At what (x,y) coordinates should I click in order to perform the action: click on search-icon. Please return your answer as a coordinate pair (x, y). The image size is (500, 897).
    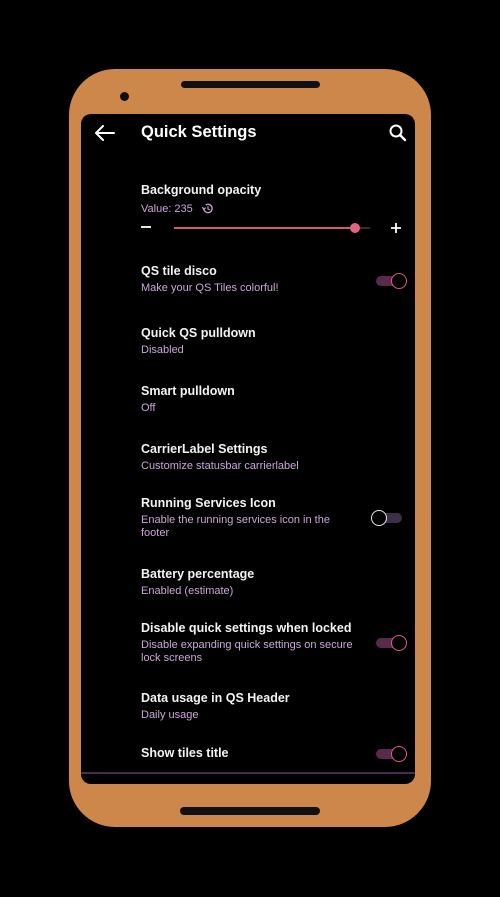
    Looking at the image, I should click on (398, 133).